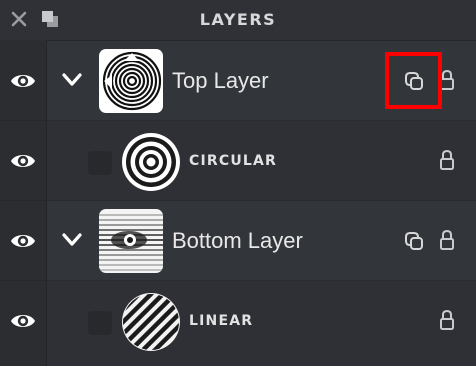  I want to click on panel-header: LAYERS, so click(238, 20).